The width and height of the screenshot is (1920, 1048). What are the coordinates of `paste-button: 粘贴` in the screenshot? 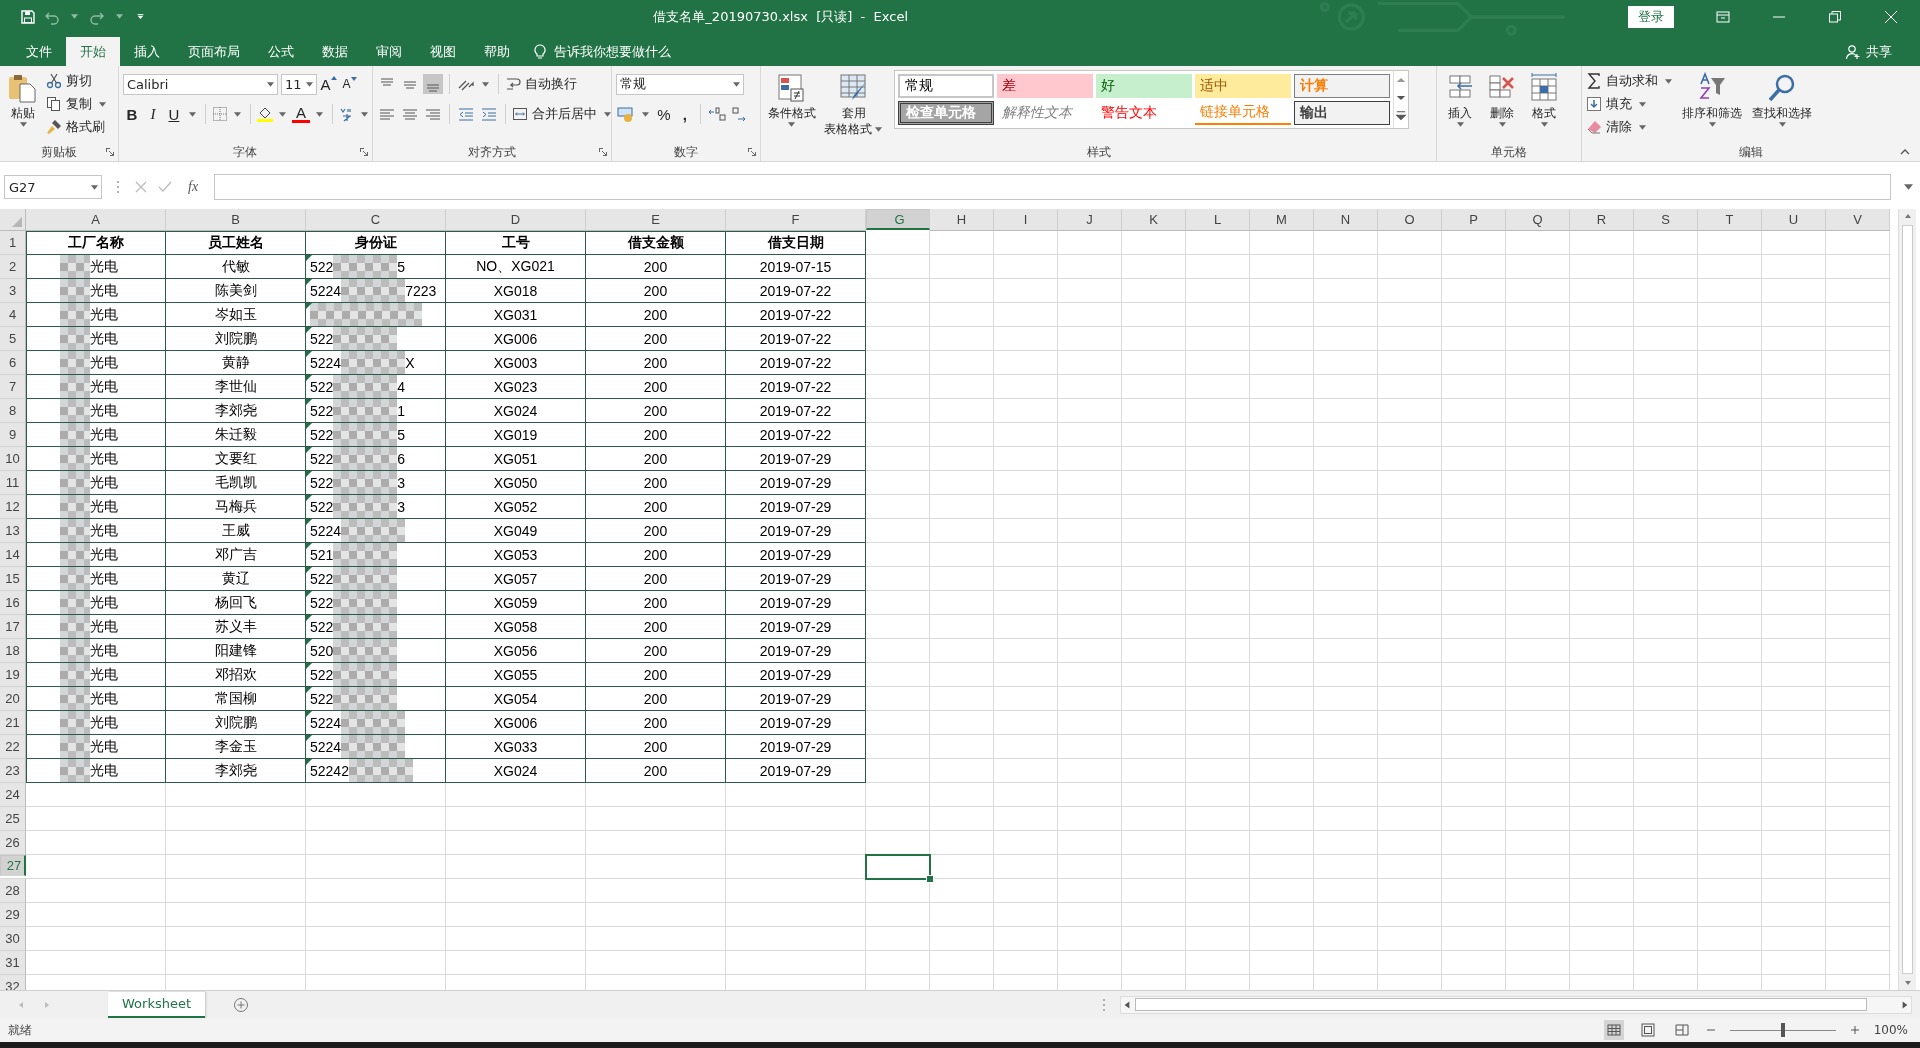 It's located at (23, 99).